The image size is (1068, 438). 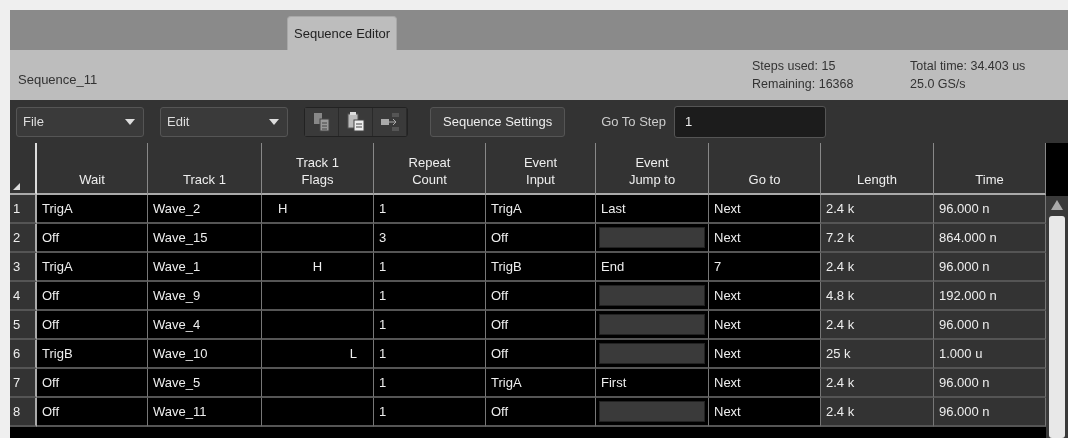 I want to click on table-cell: First, so click(x=652, y=383).